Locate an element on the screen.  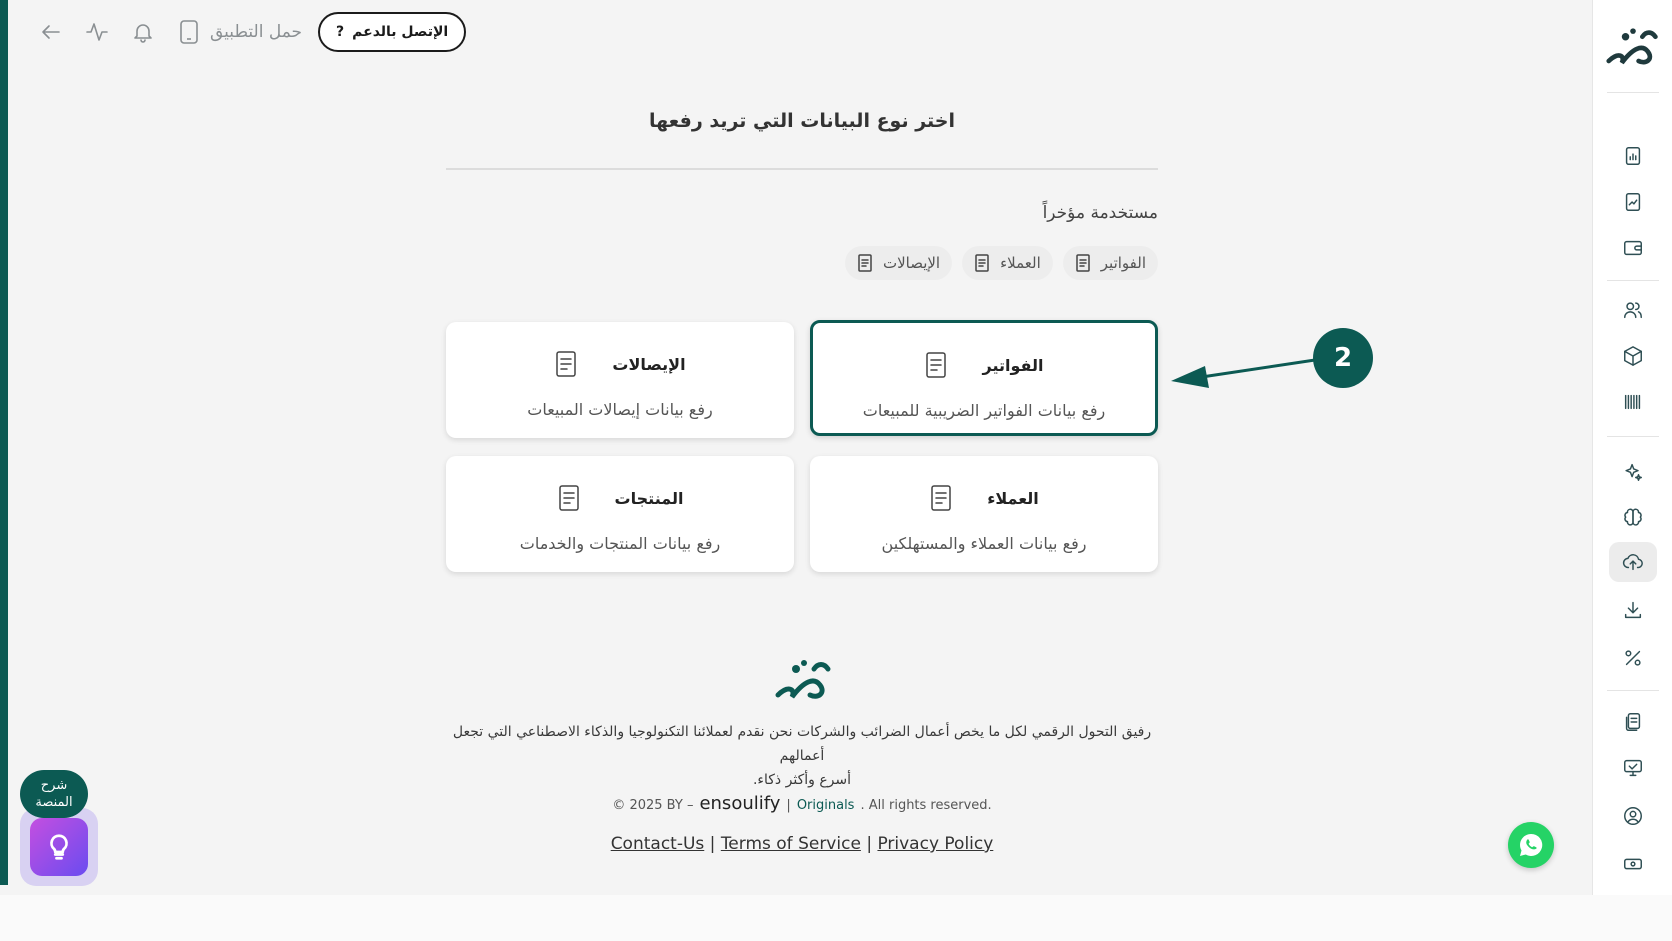
sidebar-item-download is located at coordinates (1633, 610).